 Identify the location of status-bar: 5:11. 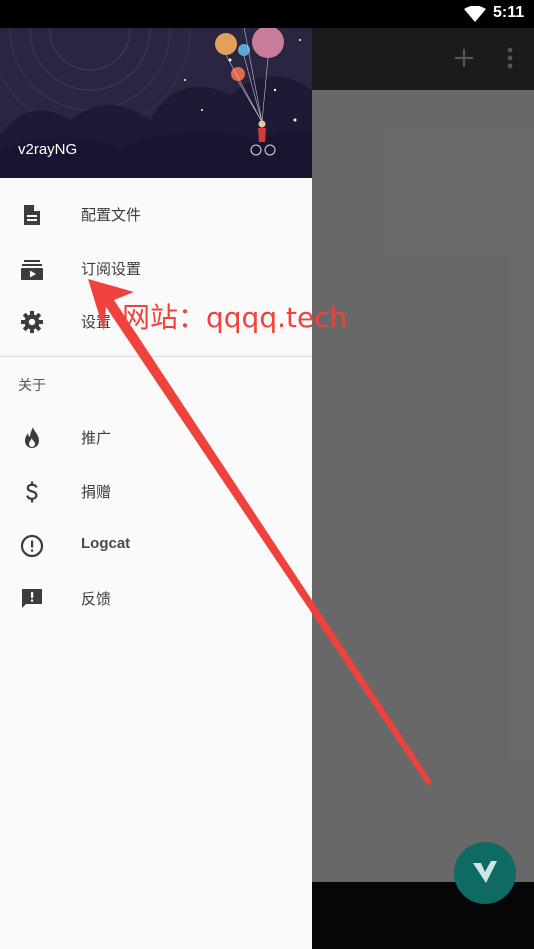
(267, 14).